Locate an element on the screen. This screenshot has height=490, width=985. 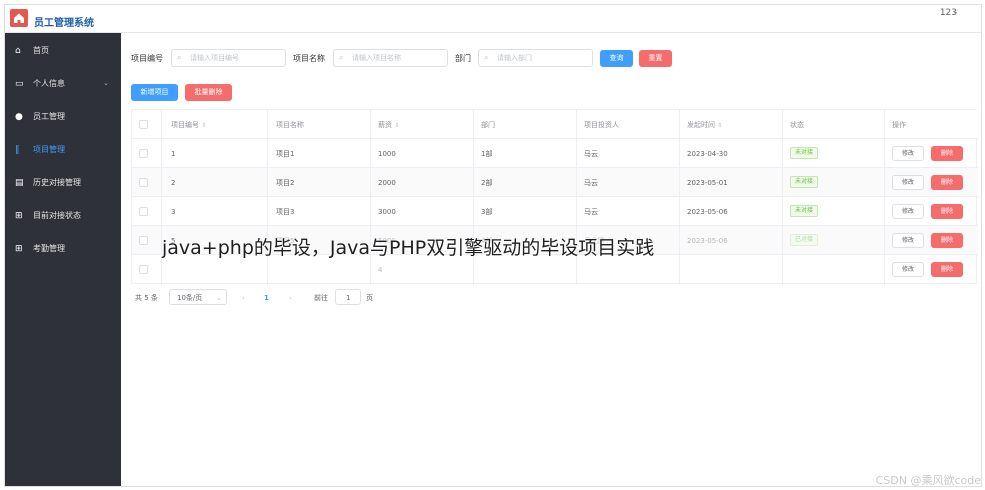
cell-salary: 1000 is located at coordinates (387, 154).